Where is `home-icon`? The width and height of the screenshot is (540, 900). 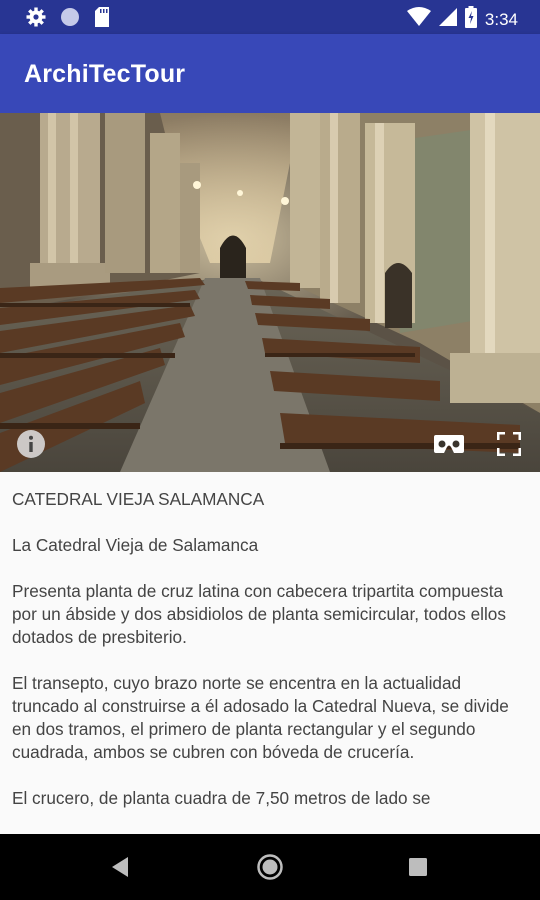
home-icon is located at coordinates (270, 869).